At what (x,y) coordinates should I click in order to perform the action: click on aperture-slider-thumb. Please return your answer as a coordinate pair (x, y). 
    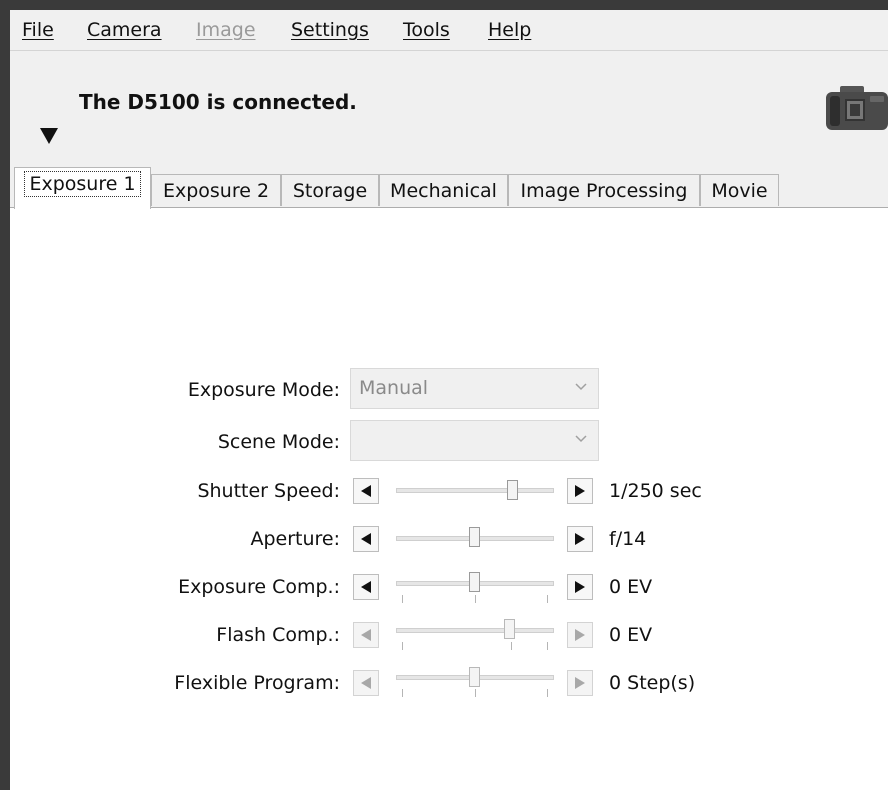
    Looking at the image, I should click on (474, 537).